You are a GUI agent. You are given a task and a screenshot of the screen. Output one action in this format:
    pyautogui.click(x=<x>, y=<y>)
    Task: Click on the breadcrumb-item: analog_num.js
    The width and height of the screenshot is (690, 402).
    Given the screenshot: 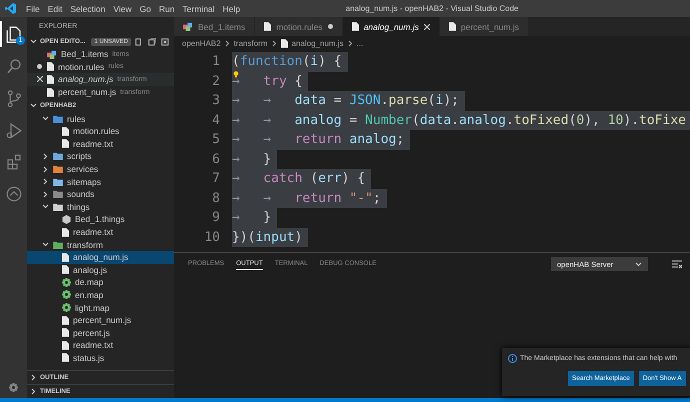 What is the action you would take?
    pyautogui.click(x=318, y=43)
    